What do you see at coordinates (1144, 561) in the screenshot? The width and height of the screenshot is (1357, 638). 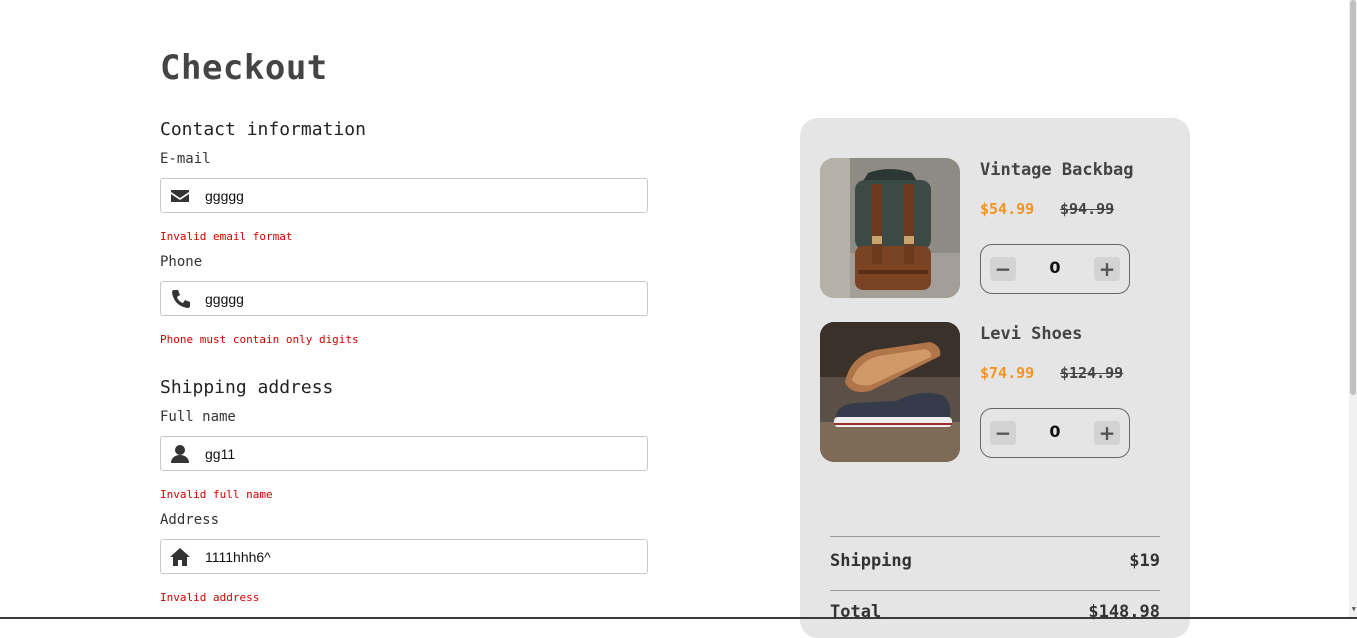 I see `shipping-cost-value: $19` at bounding box center [1144, 561].